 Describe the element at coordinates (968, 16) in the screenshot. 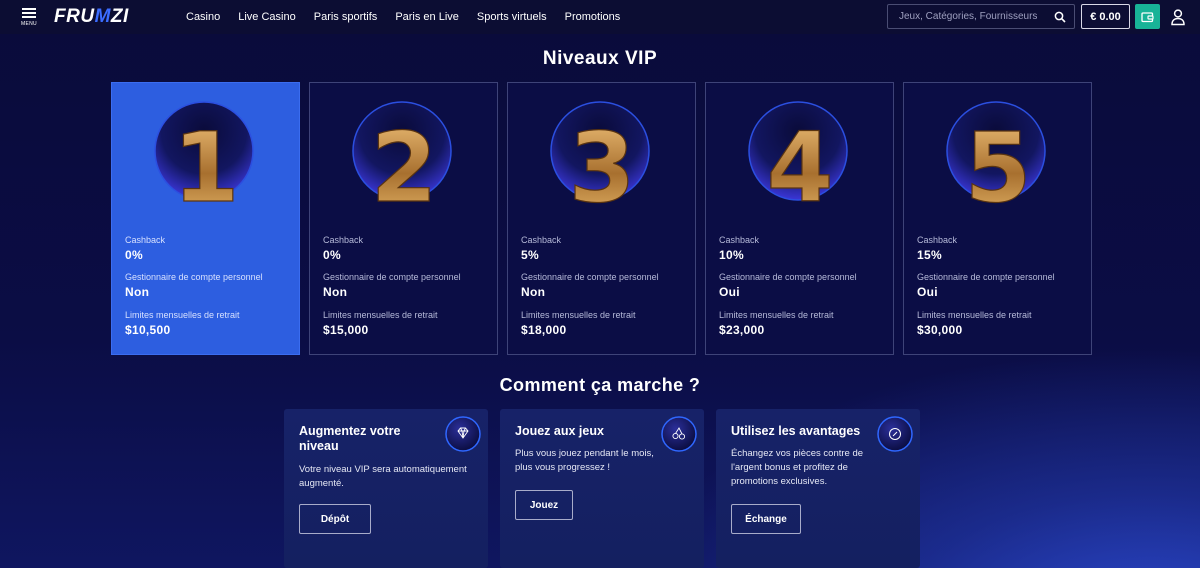

I see `search-input` at that location.